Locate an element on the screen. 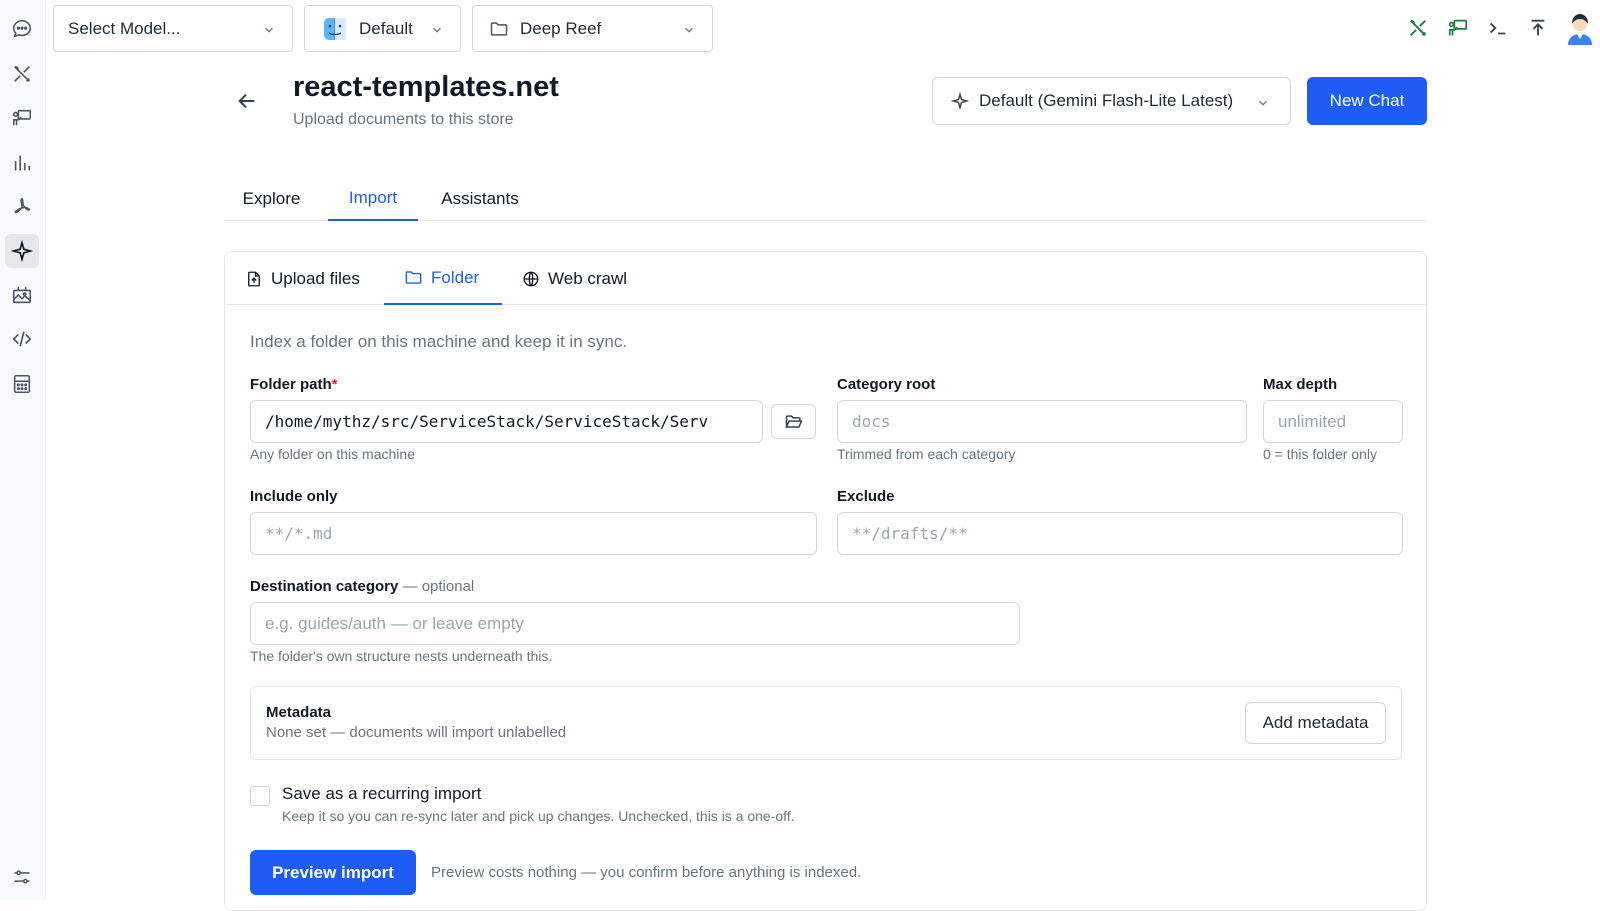  project-selector: Deep Reef is located at coordinates (592, 28).